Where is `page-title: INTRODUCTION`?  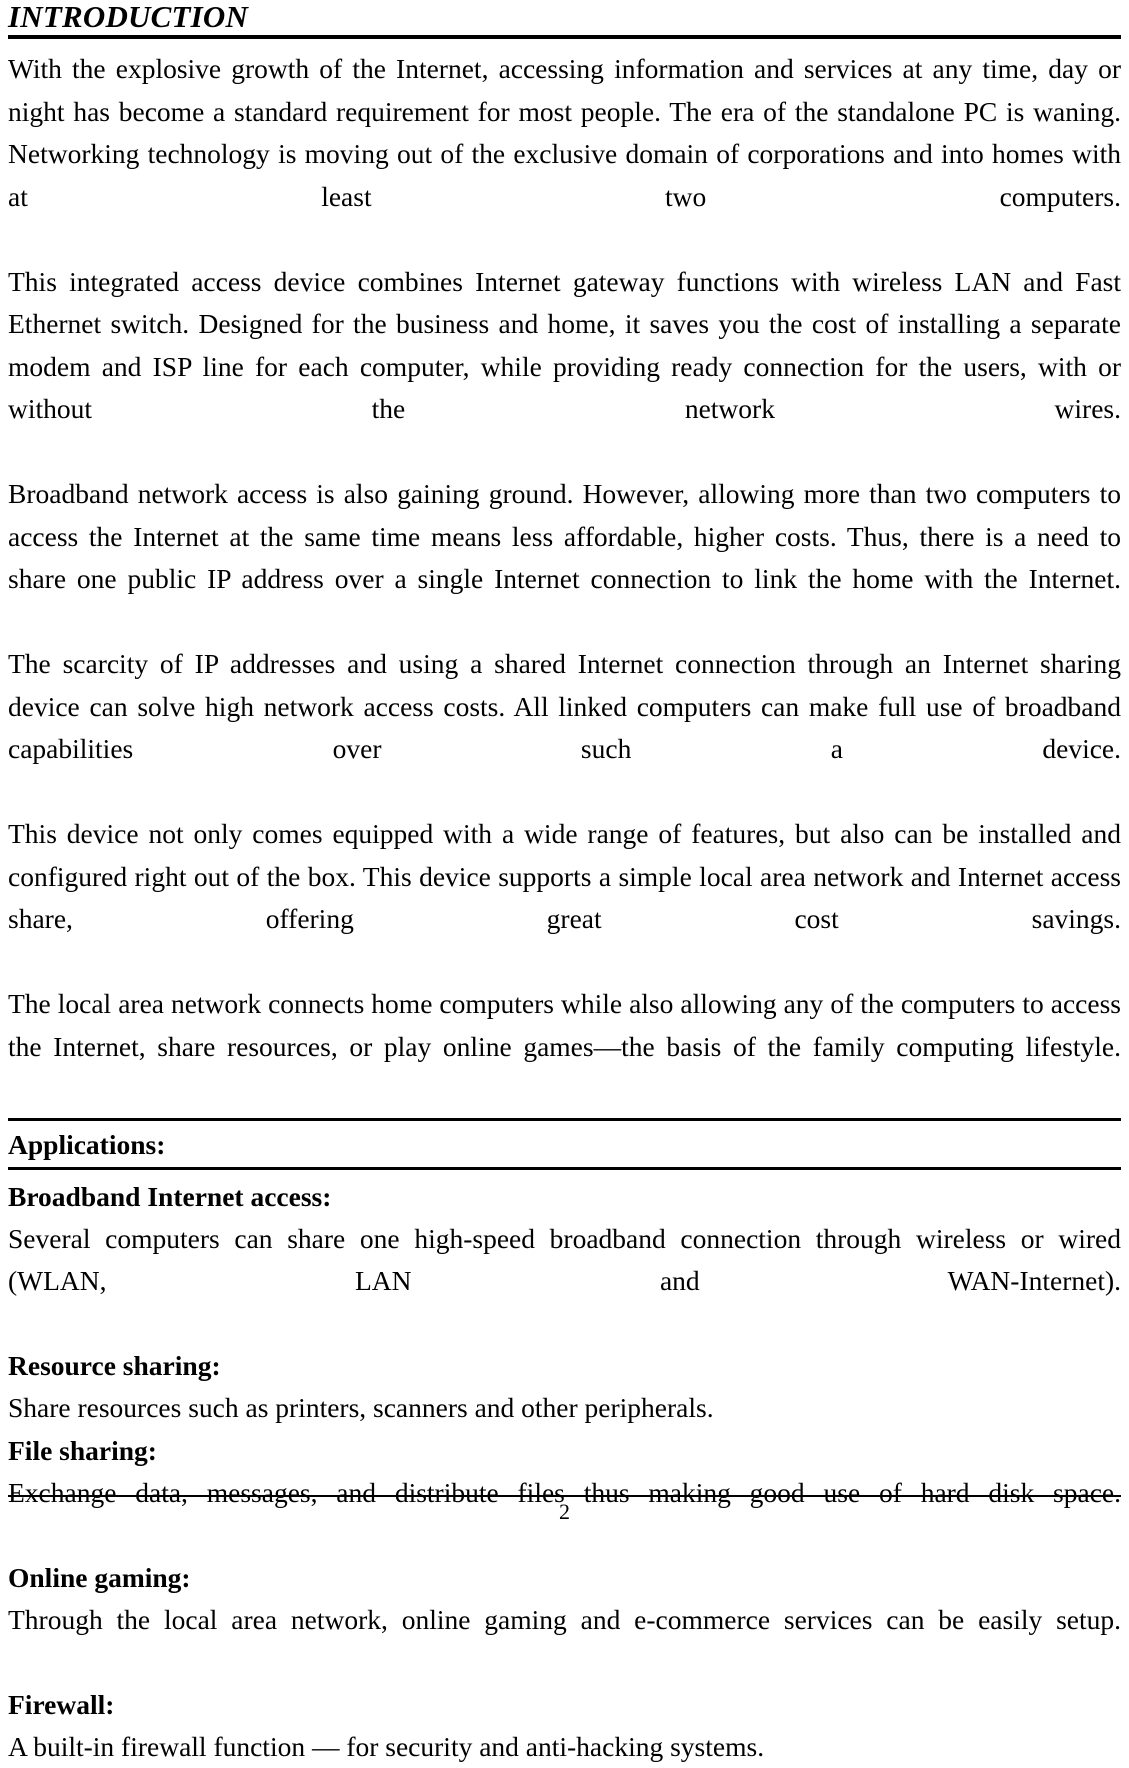
page-title: INTRODUCTION is located at coordinates (564, 17).